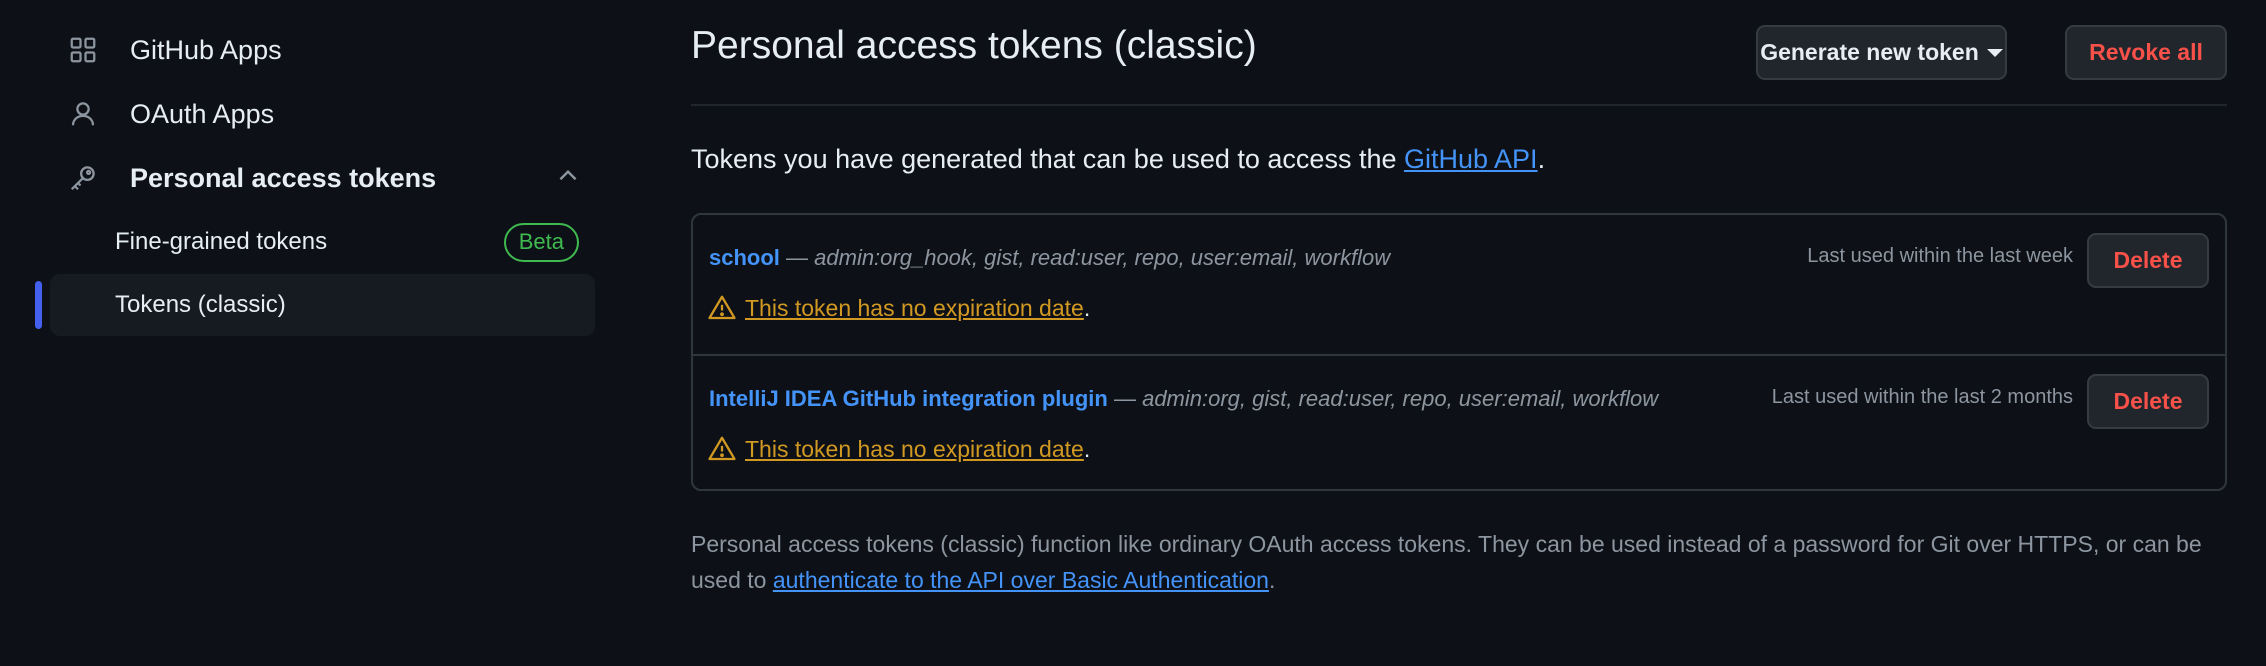 The width and height of the screenshot is (2266, 666). What do you see at coordinates (221, 241) in the screenshot?
I see `sidebar-item-label: Fine-grained tokens` at bounding box center [221, 241].